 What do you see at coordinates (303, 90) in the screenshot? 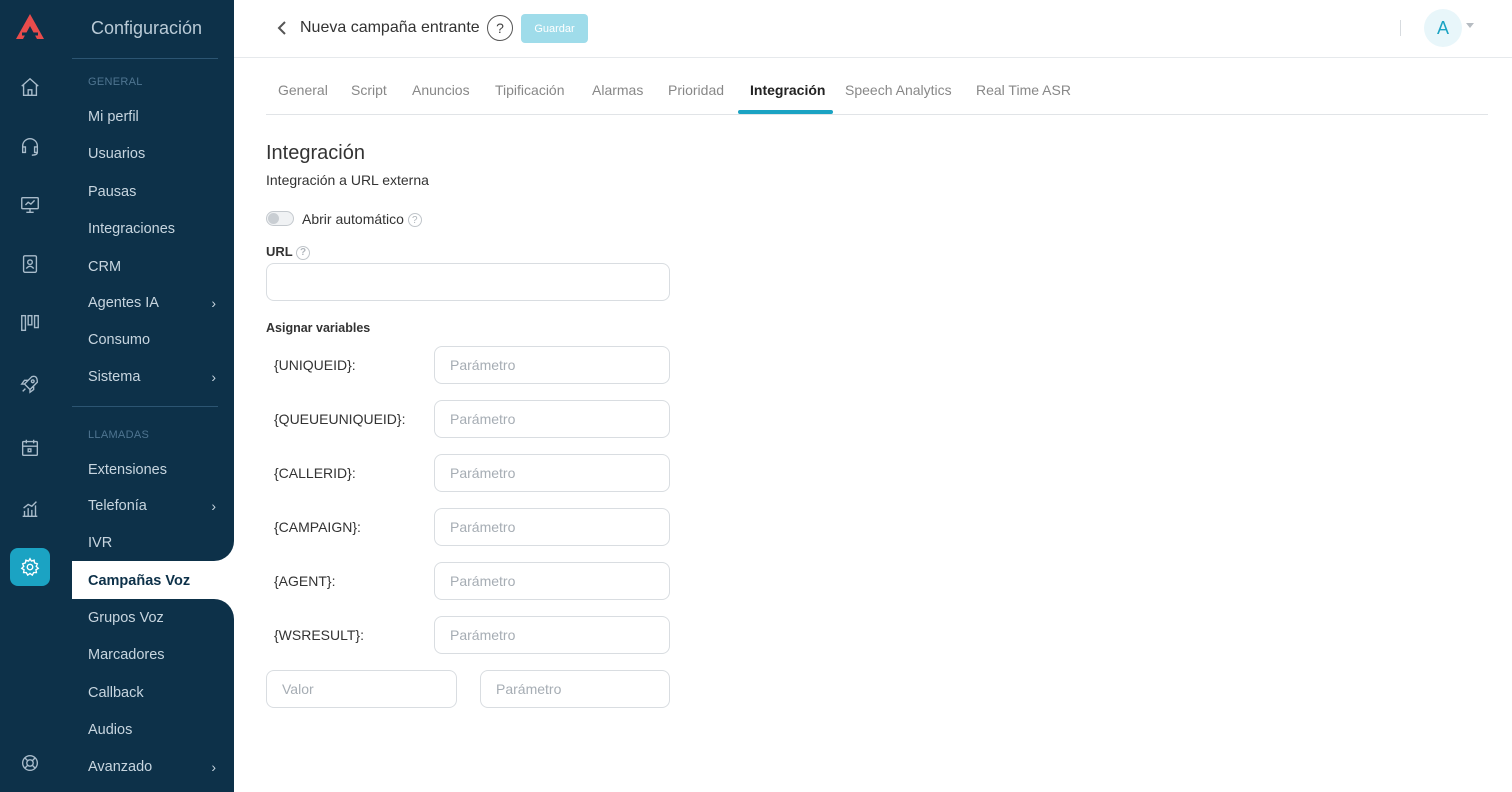
I see `tab-general: General` at bounding box center [303, 90].